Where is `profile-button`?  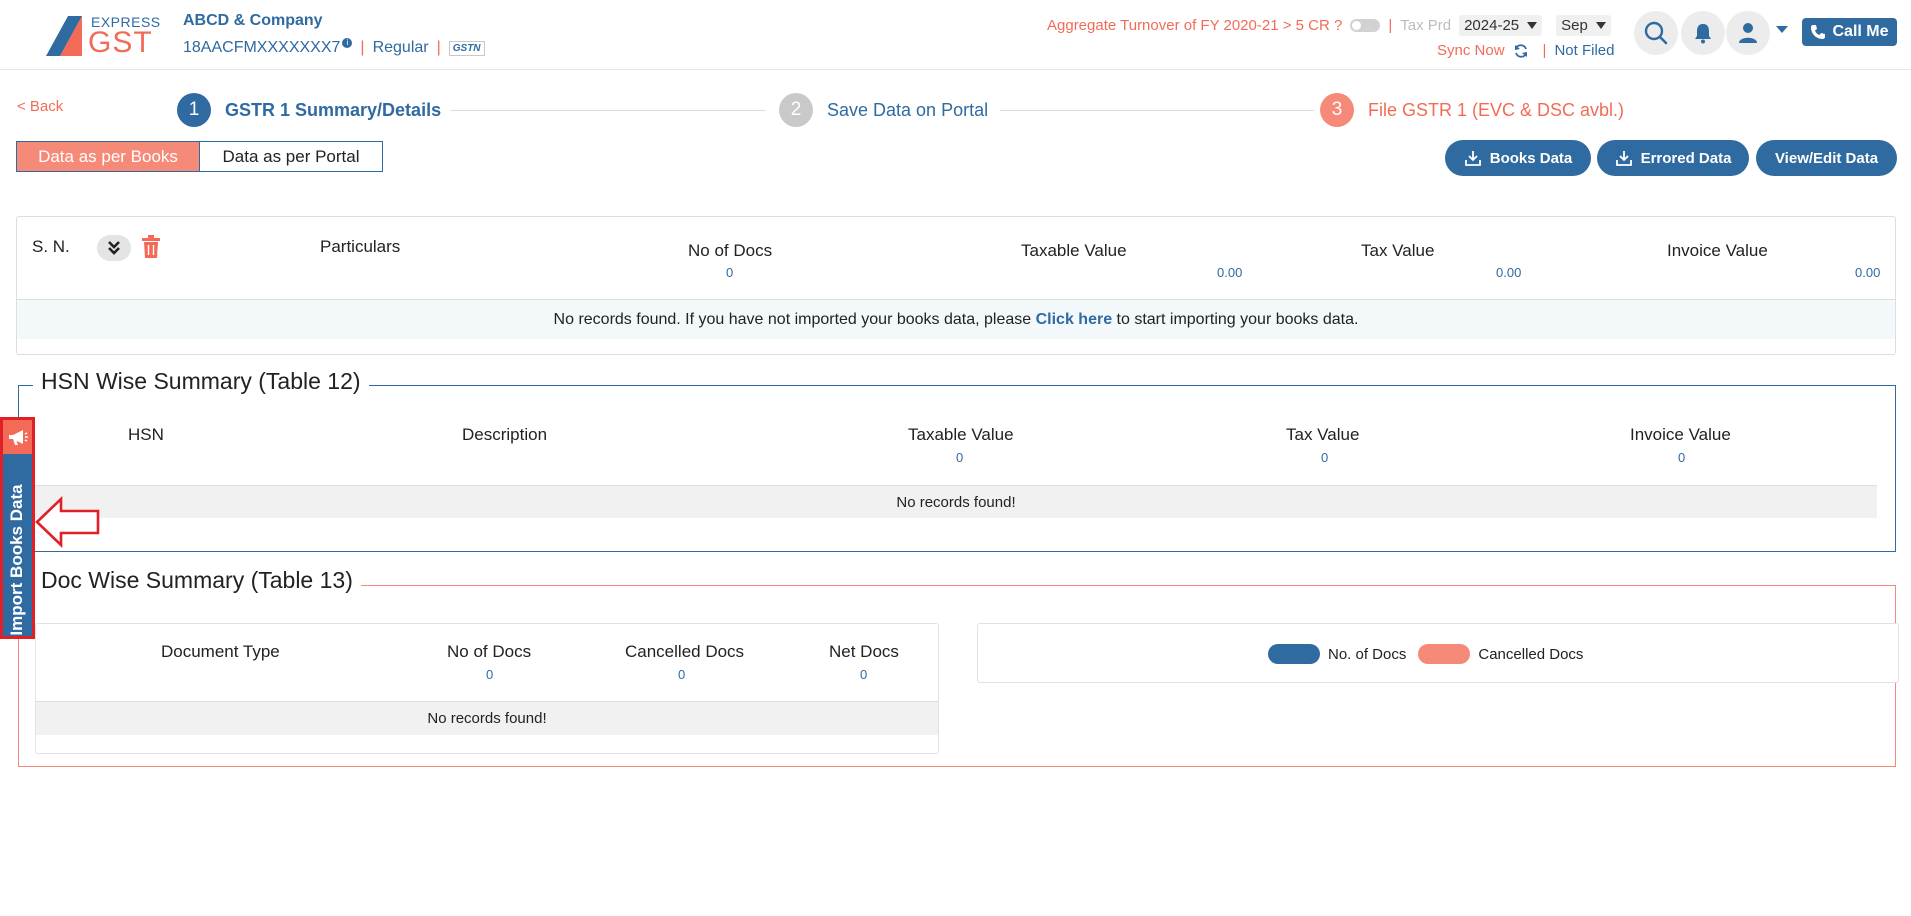 profile-button is located at coordinates (1748, 33).